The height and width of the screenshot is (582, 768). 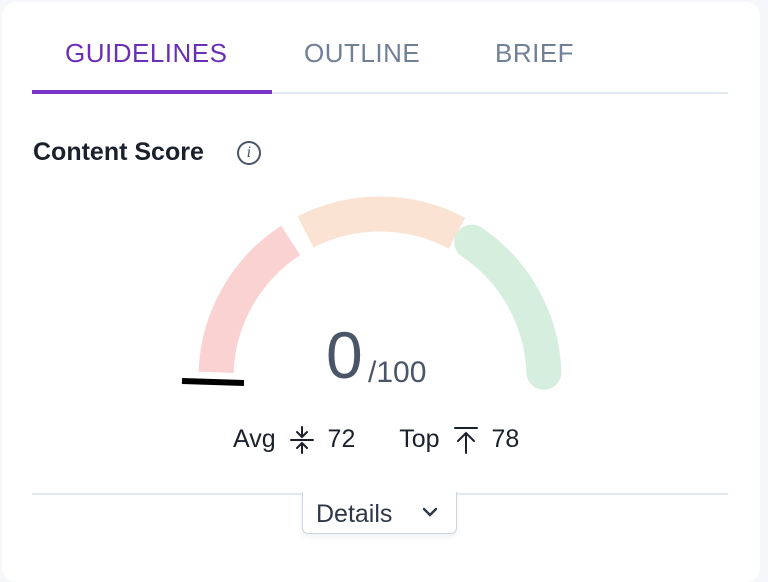 What do you see at coordinates (430, 512) in the screenshot?
I see `chevron-down-icon` at bounding box center [430, 512].